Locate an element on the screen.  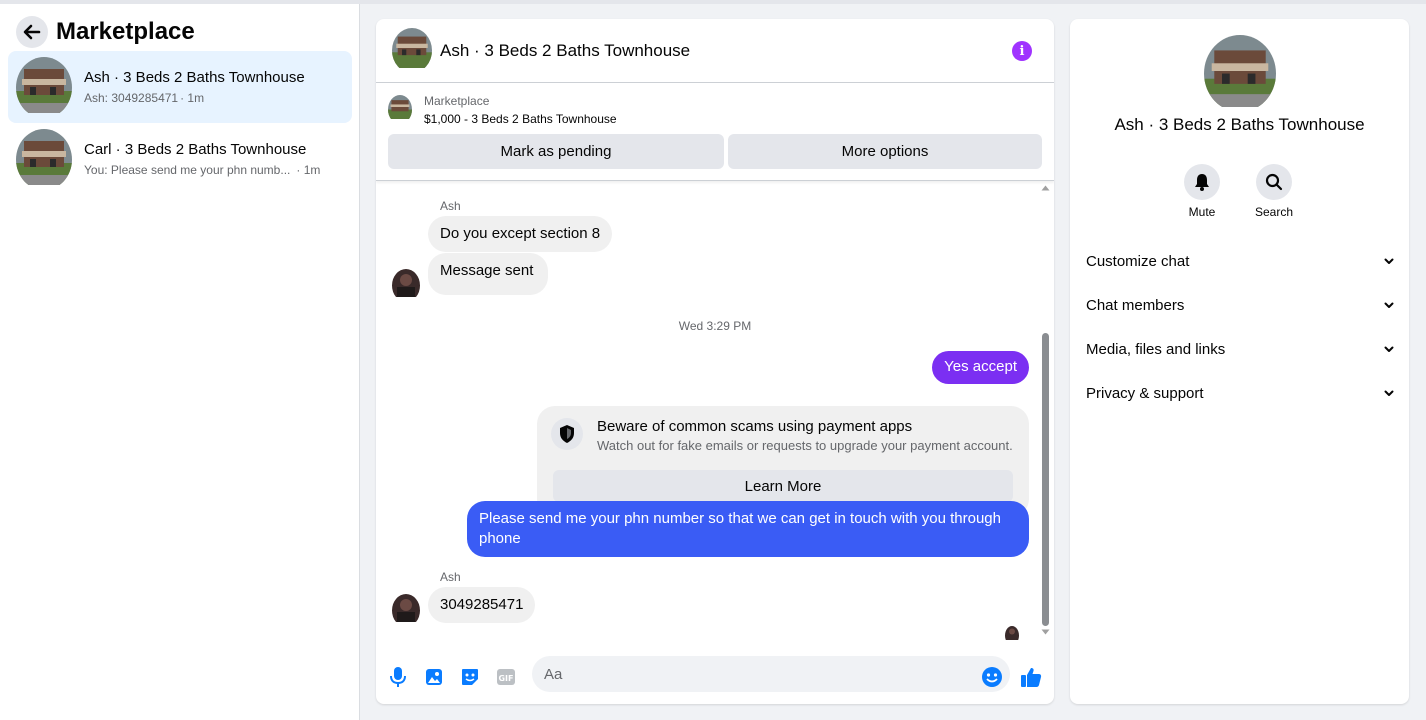
incoming-message: Message sent is located at coordinates (488, 274).